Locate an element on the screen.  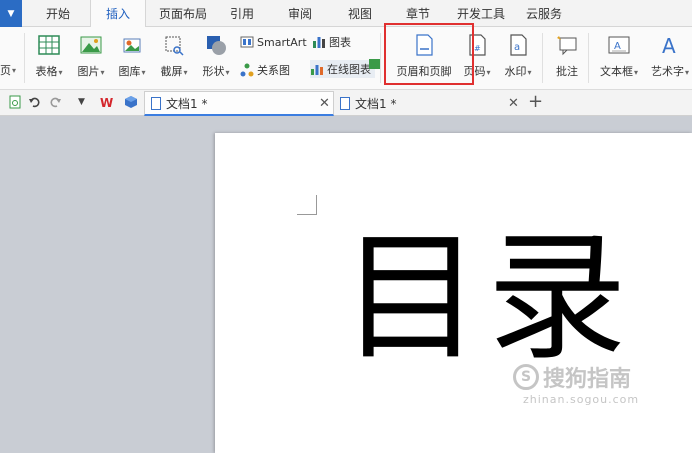
tab-page-layout: 页面布局 is located at coordinates (183, 13).